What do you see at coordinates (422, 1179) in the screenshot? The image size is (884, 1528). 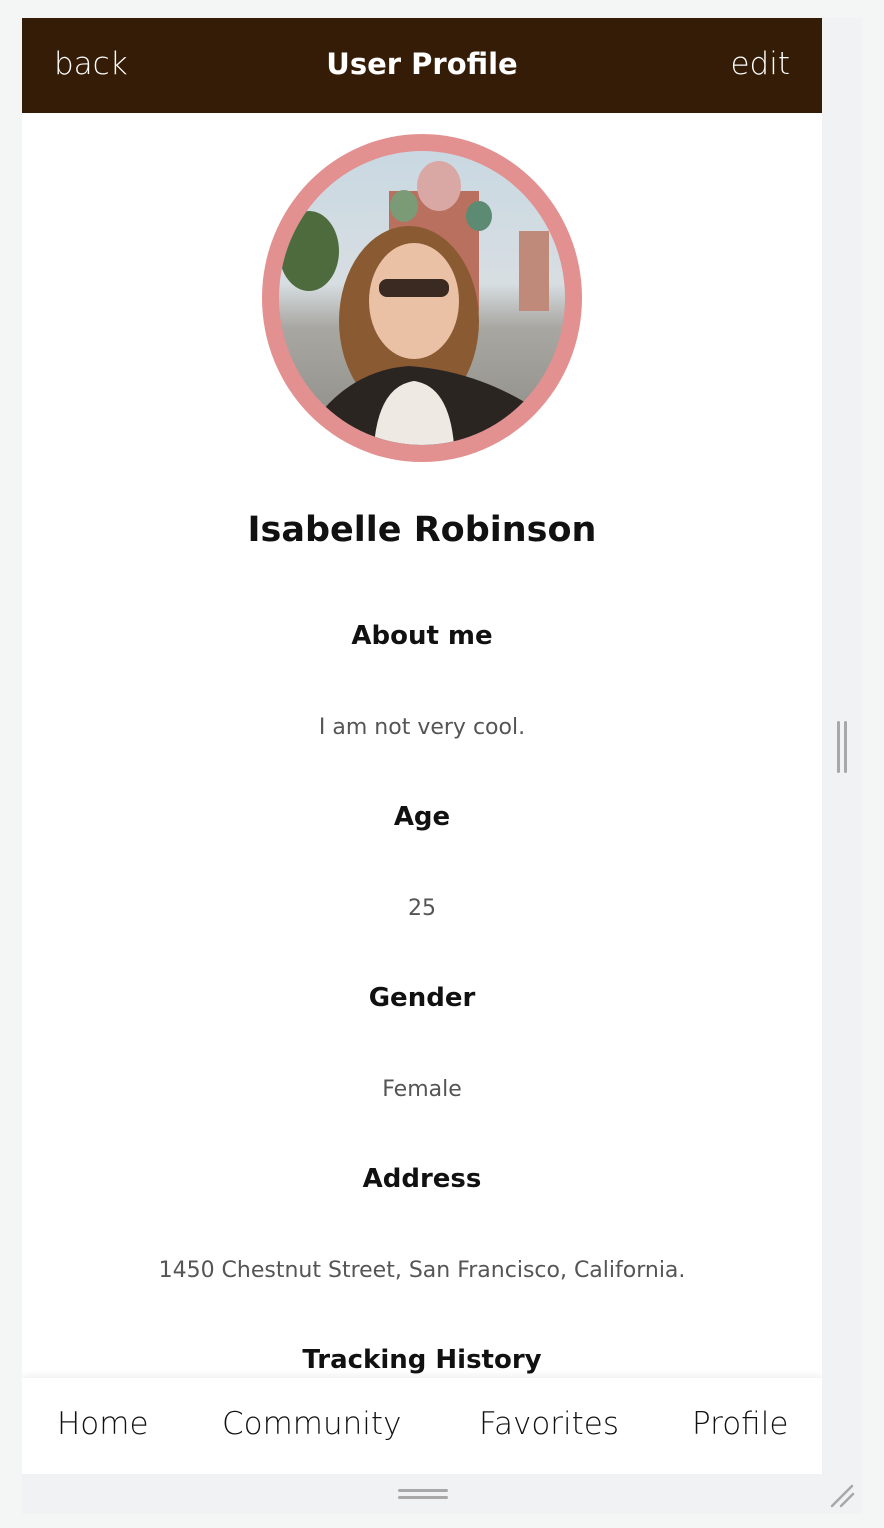 I see `address-label: Address` at bounding box center [422, 1179].